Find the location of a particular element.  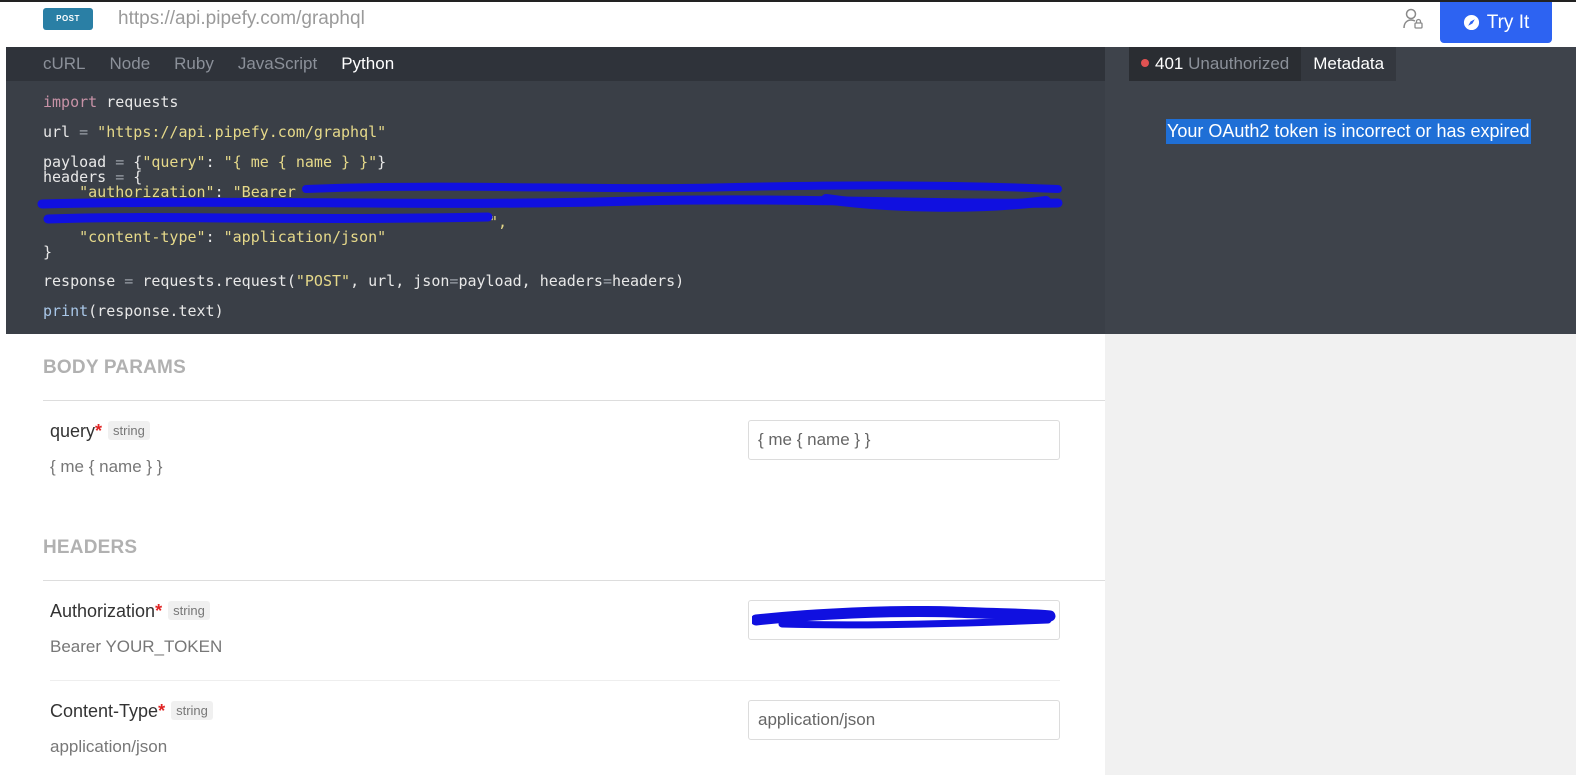

user-lock-icon is located at coordinates (1413, 19).